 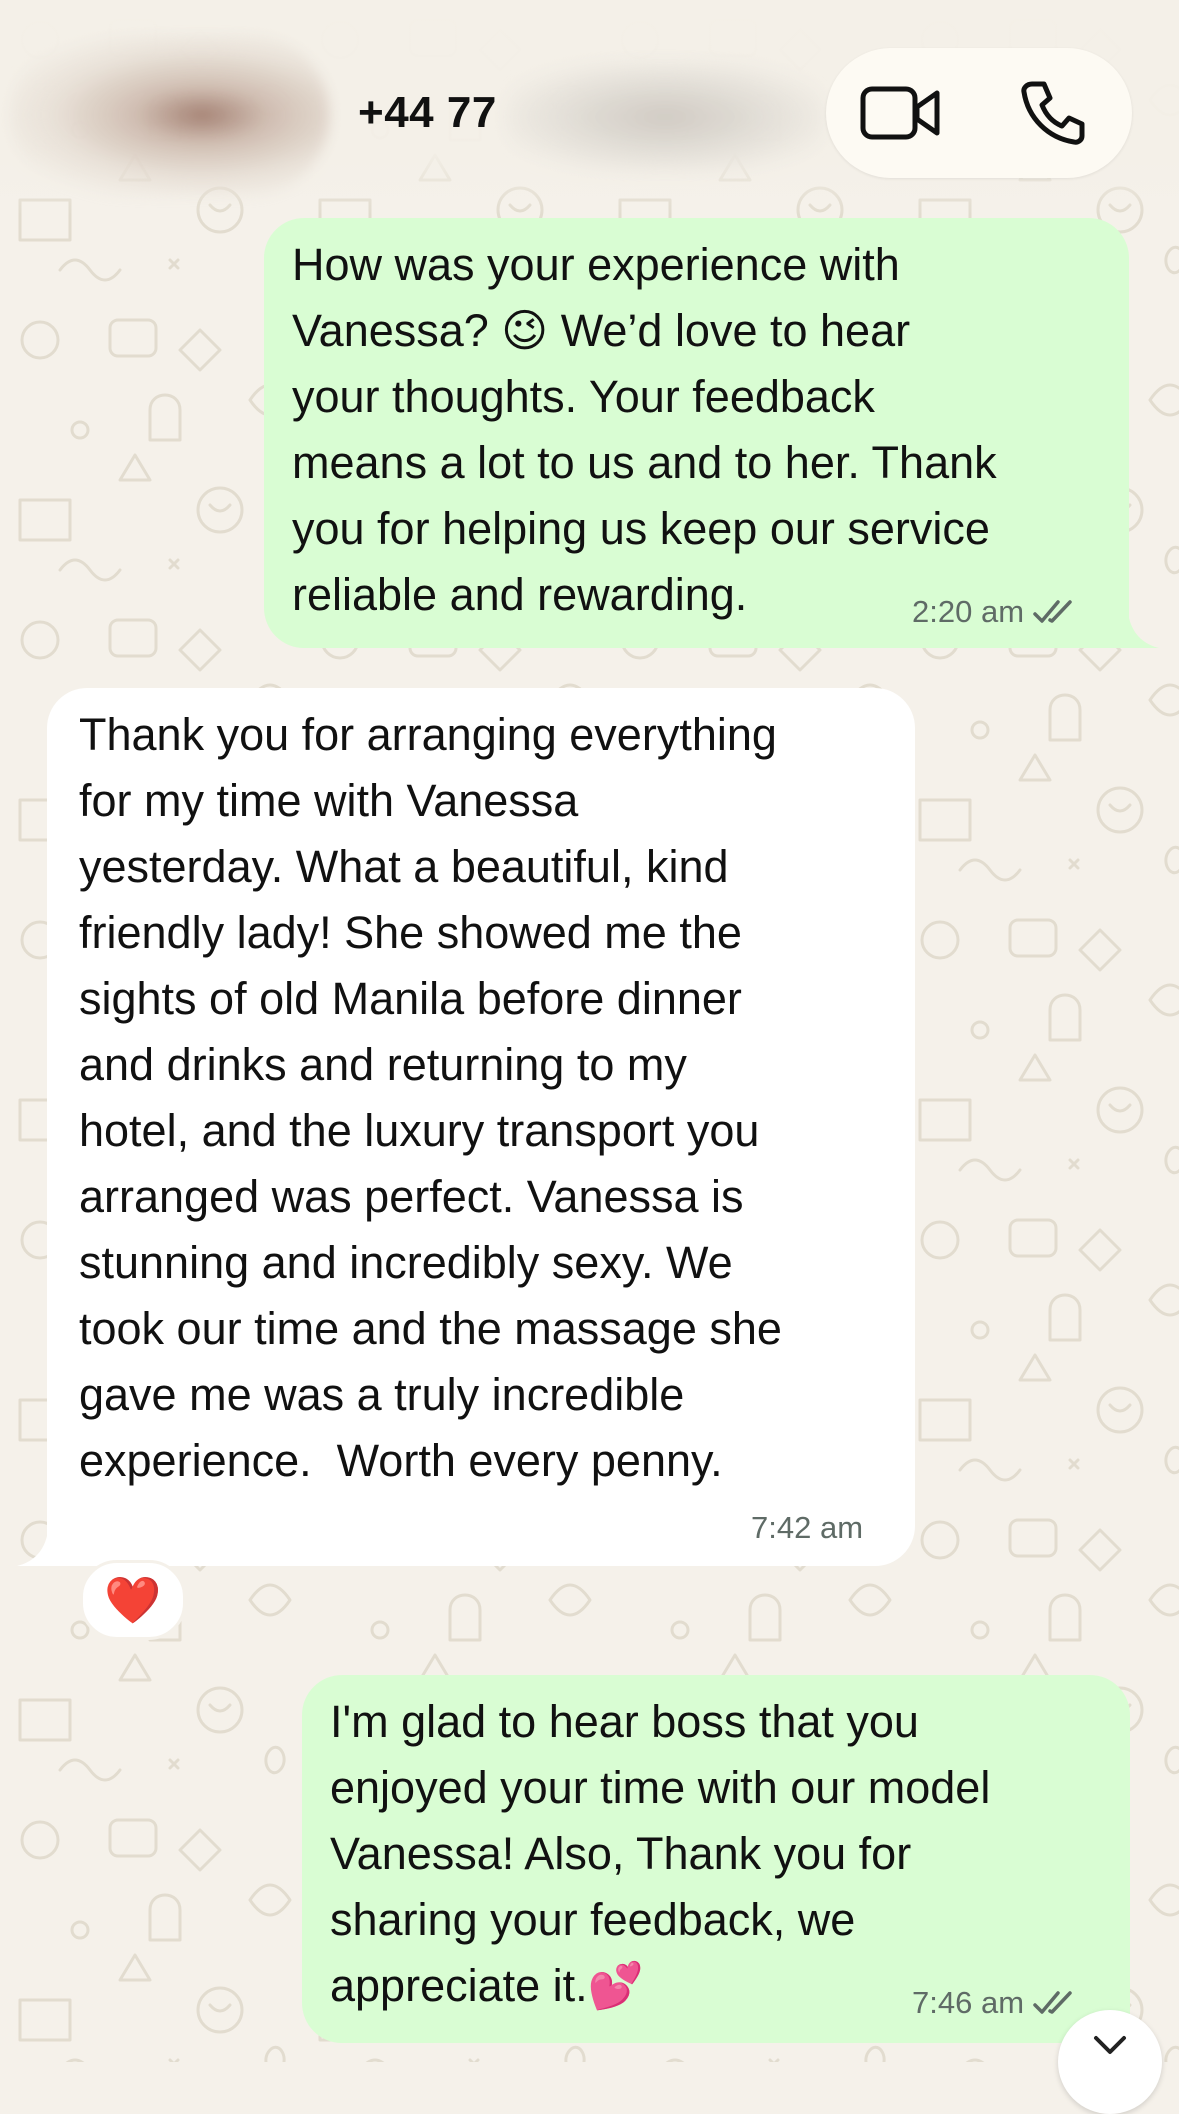 I want to click on message-line: friendly lady! She showed me the, so click(x=410, y=932).